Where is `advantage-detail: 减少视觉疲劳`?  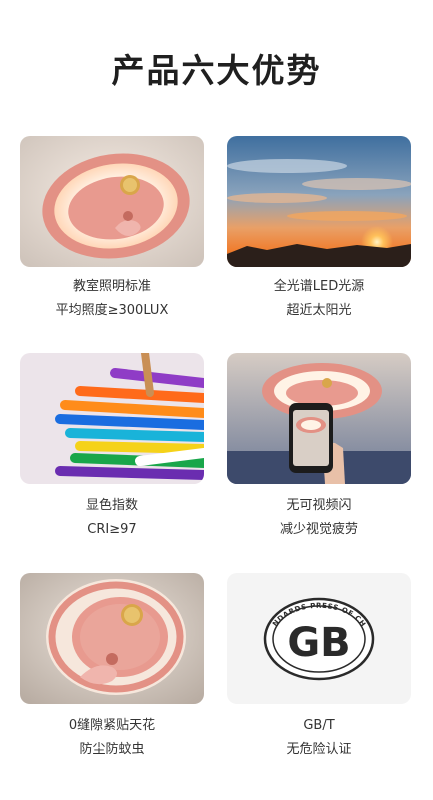 advantage-detail: 减少视觉疲劳 is located at coordinates (318, 529).